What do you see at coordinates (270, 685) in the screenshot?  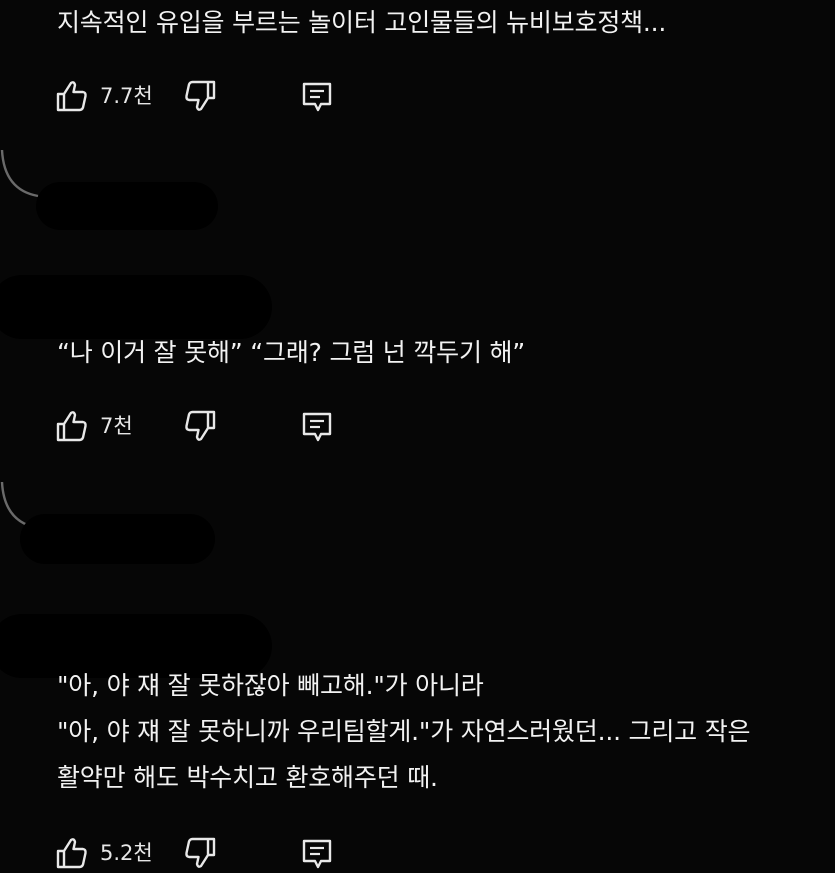 I see `comment-line: "아, 야 쟤 잘 못하잖아 빼고해."가 아니라` at bounding box center [270, 685].